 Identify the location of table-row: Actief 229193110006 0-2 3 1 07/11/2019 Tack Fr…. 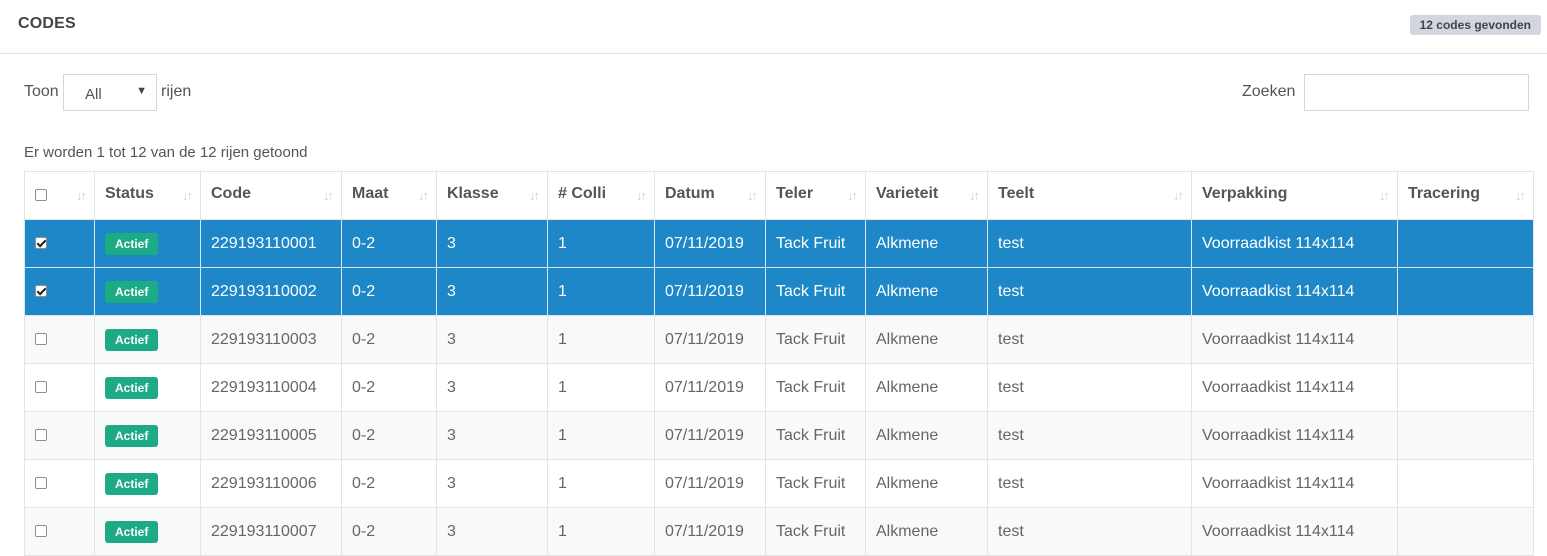
(779, 483).